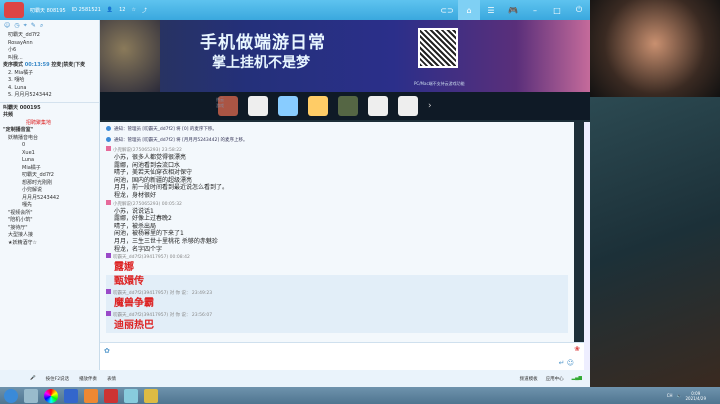  What do you see at coordinates (679, 395) in the screenshot?
I see `volume-icon: 🔈` at bounding box center [679, 395].